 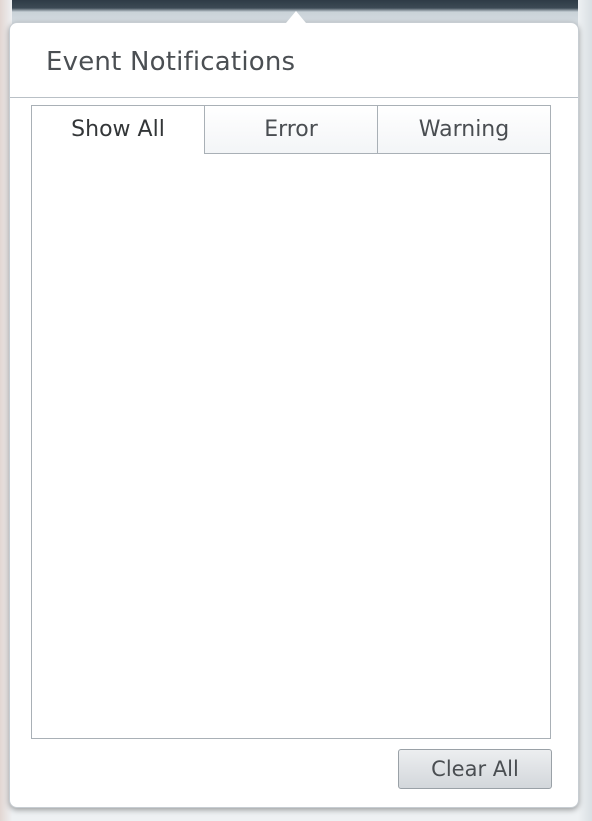 I want to click on popup-title: Event Notifications, so click(x=171, y=62).